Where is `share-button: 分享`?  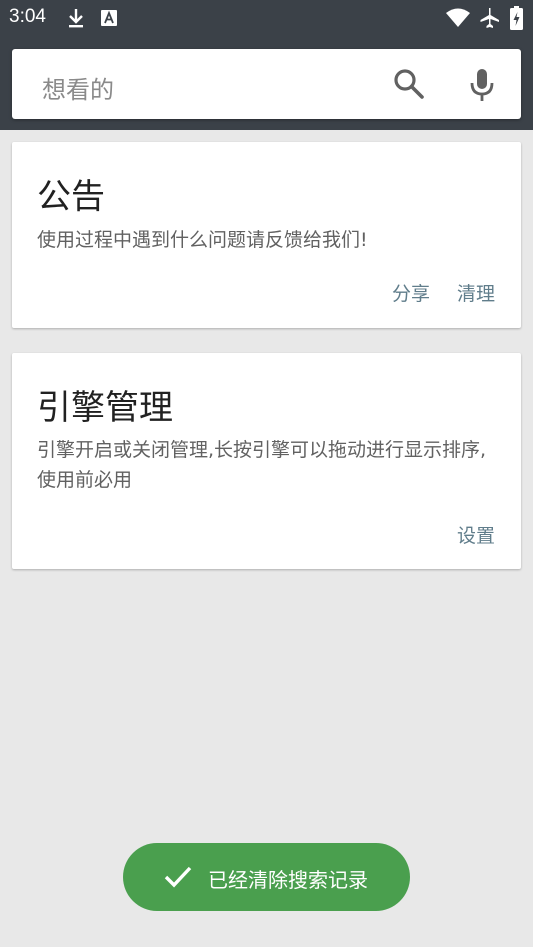 share-button: 分享 is located at coordinates (411, 292).